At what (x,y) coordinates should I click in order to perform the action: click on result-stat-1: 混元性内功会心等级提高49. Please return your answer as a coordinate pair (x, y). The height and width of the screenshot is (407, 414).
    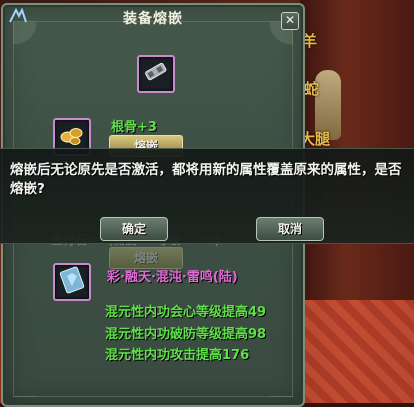
    Looking at the image, I should click on (186, 312).